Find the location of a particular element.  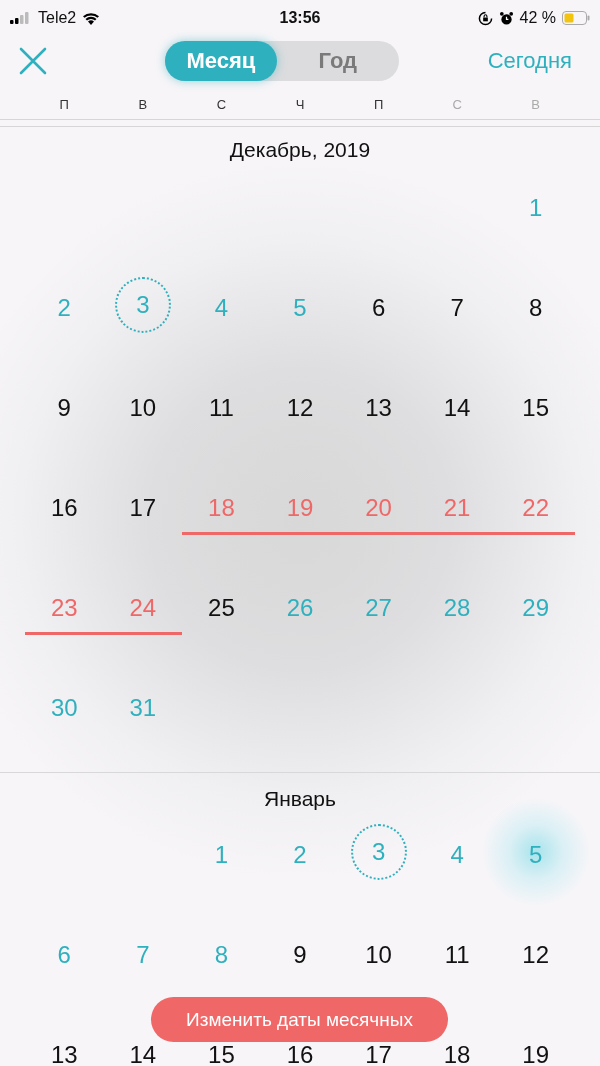

month-title: Декабрь, 2019 is located at coordinates (300, 150).